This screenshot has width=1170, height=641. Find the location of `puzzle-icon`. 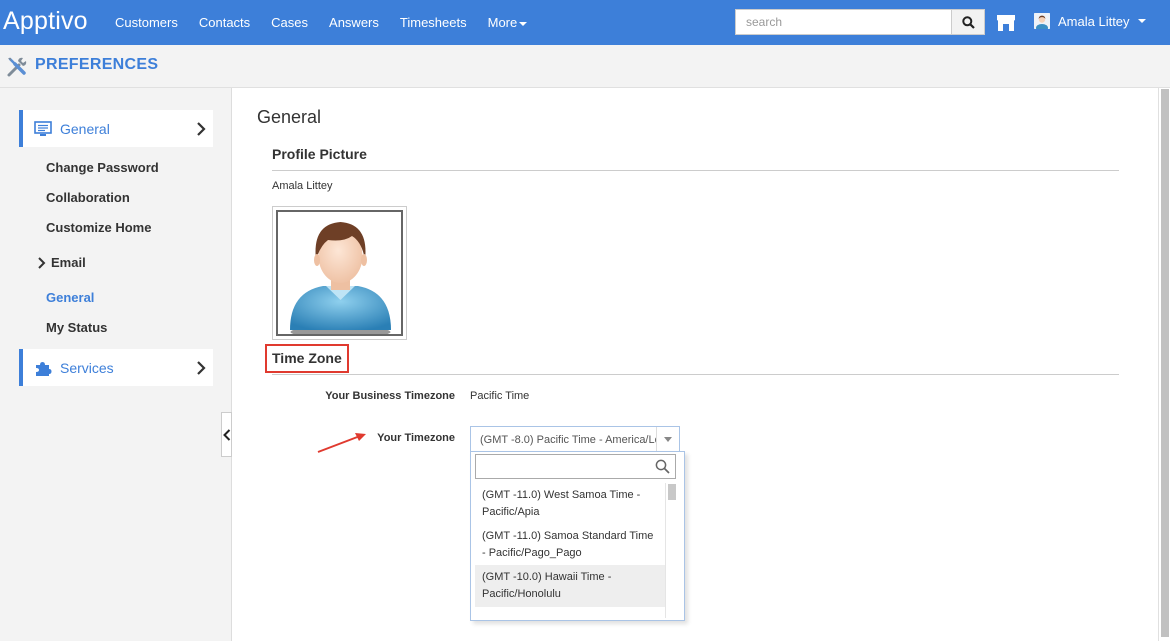

puzzle-icon is located at coordinates (44, 368).